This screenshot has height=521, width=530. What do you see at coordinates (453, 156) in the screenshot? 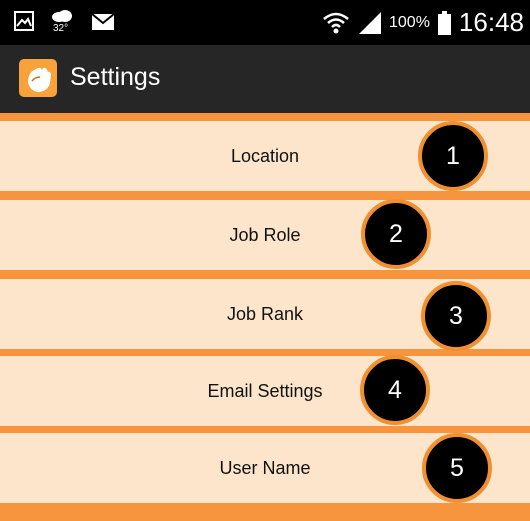
I see `annotation-marker-1: 1` at bounding box center [453, 156].